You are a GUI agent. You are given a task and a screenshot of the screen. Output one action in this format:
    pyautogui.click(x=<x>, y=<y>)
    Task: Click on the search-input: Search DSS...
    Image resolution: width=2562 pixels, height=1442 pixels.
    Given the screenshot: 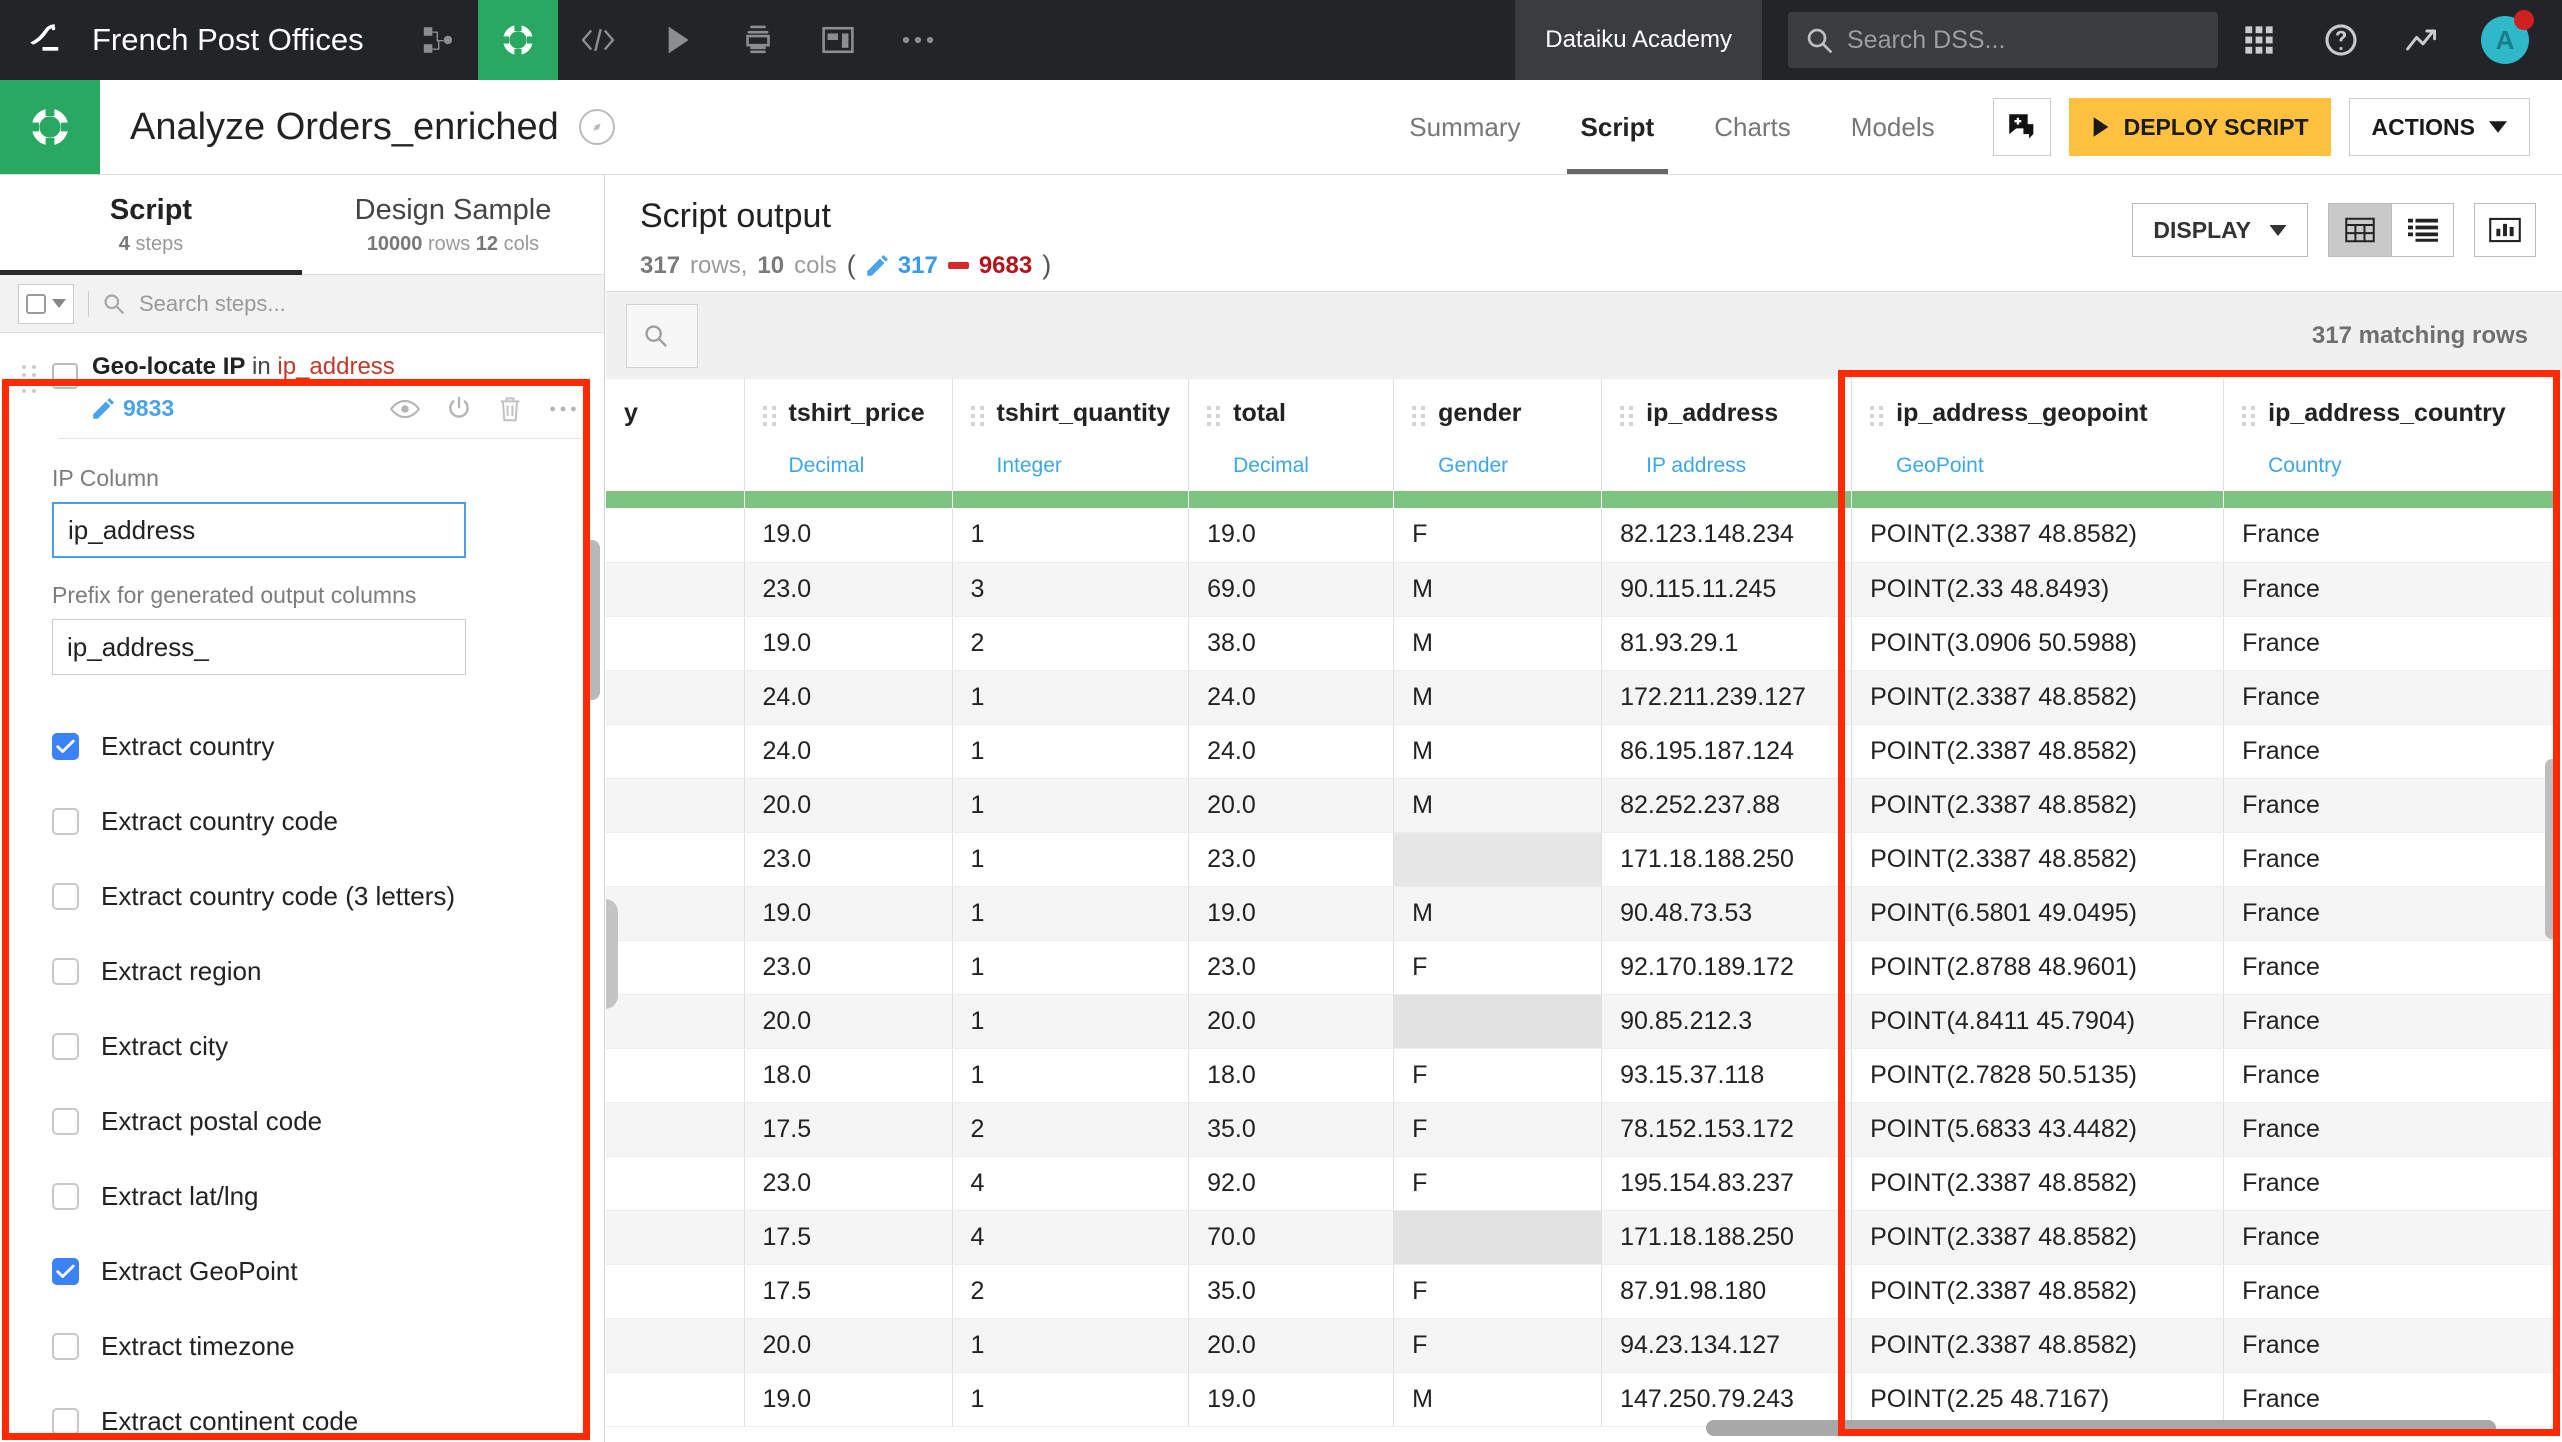 What is the action you would take?
    pyautogui.click(x=2003, y=40)
    